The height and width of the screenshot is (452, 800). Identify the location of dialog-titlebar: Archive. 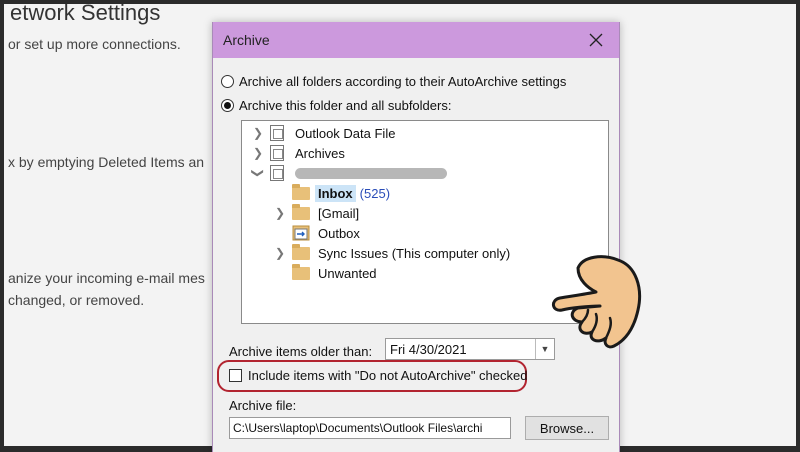
(416, 40).